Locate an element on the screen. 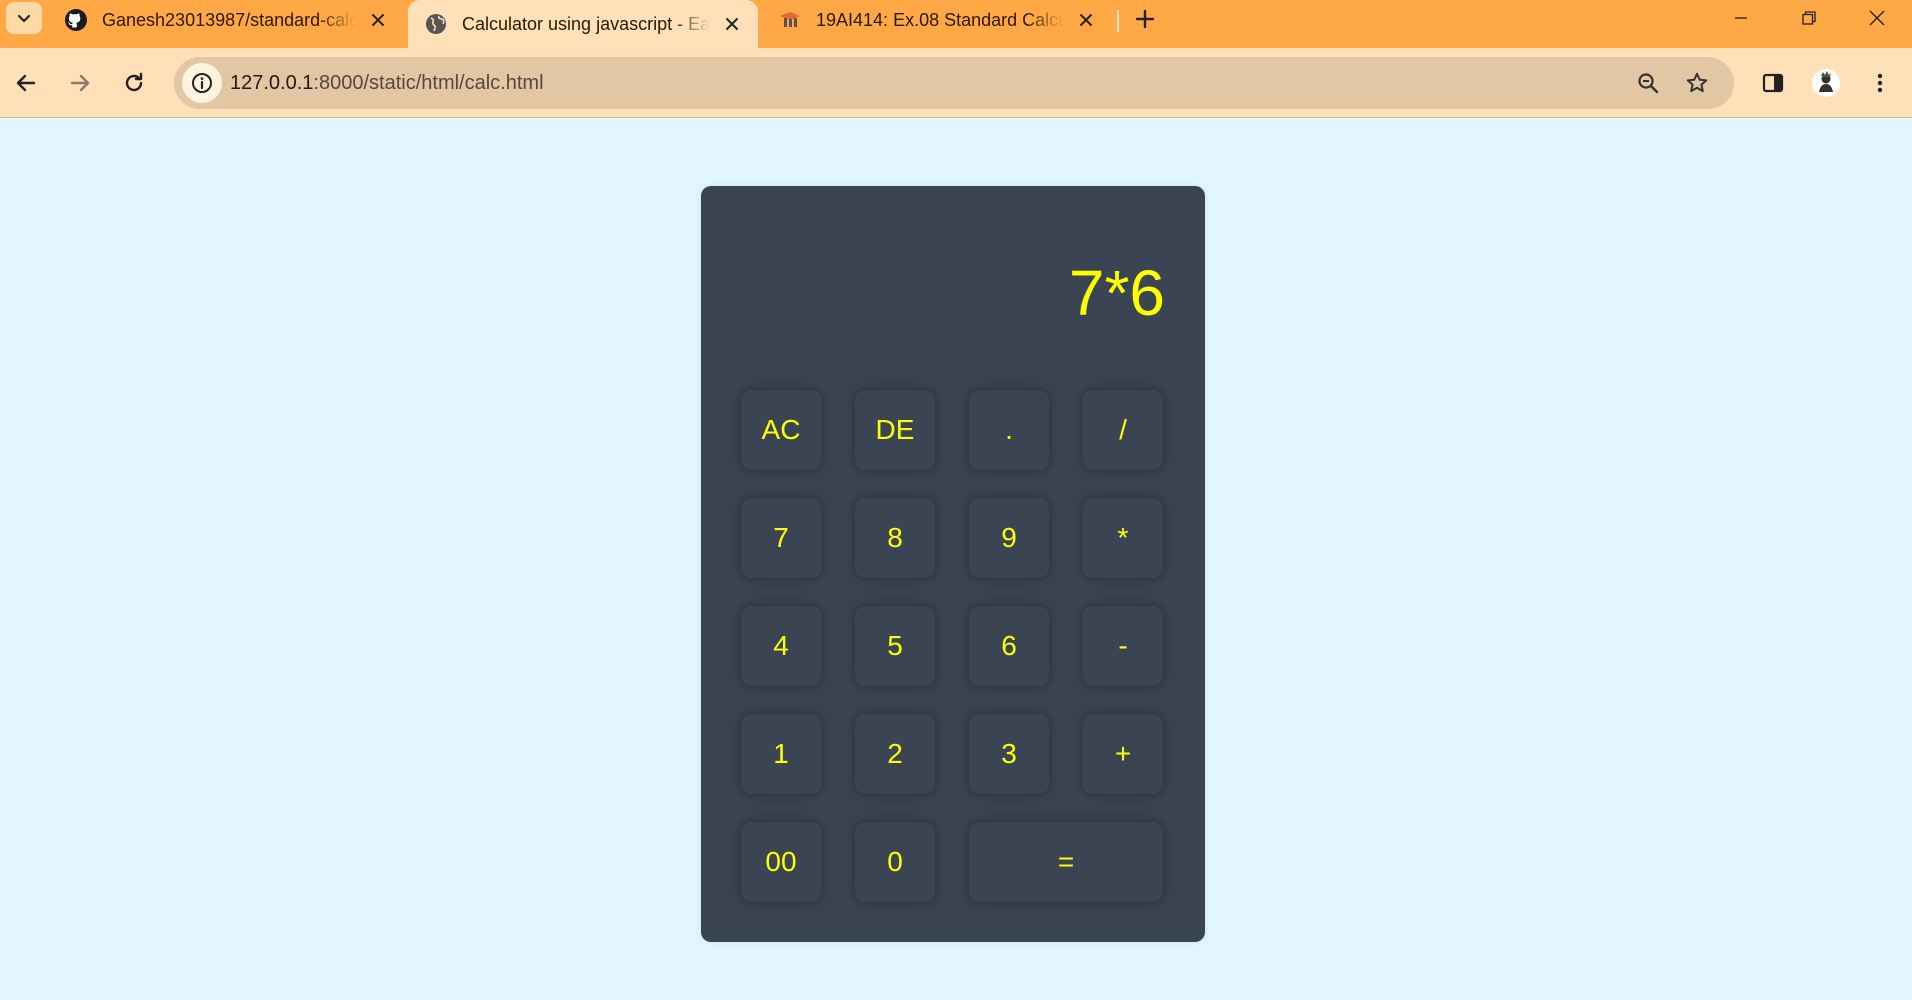  url-text: 127.0.0.1:8000/static/html/calc.html is located at coordinates (387, 83).